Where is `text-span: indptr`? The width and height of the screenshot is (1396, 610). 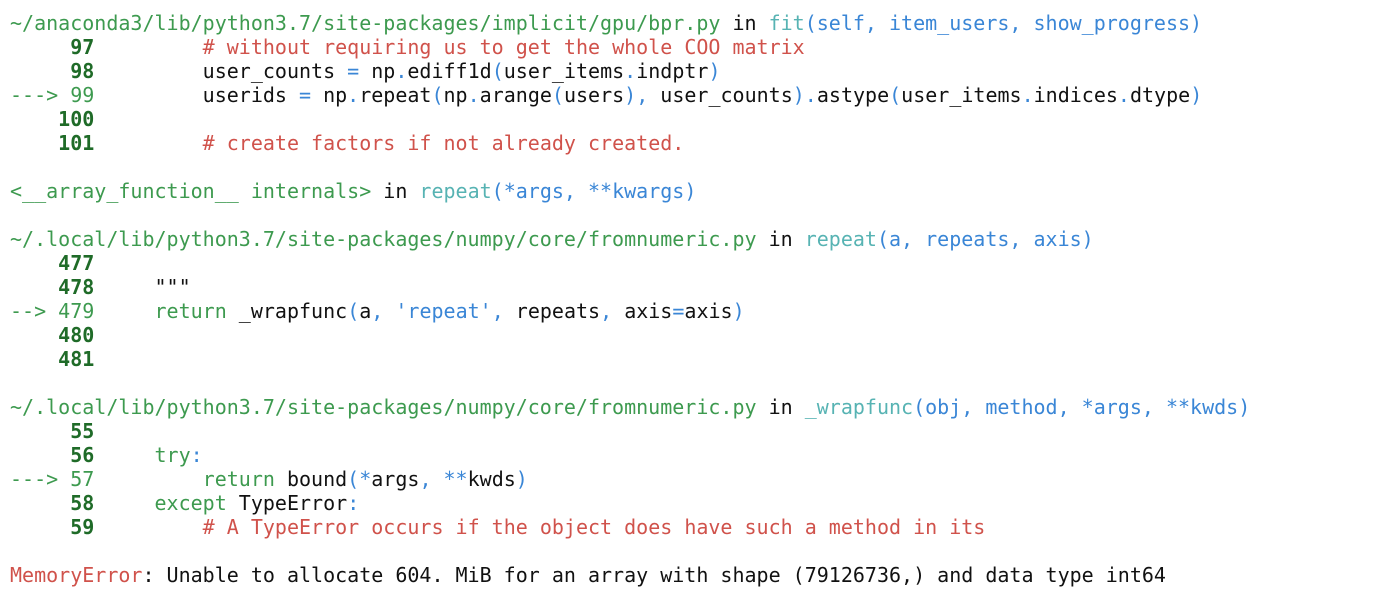 text-span: indptr is located at coordinates (672, 71).